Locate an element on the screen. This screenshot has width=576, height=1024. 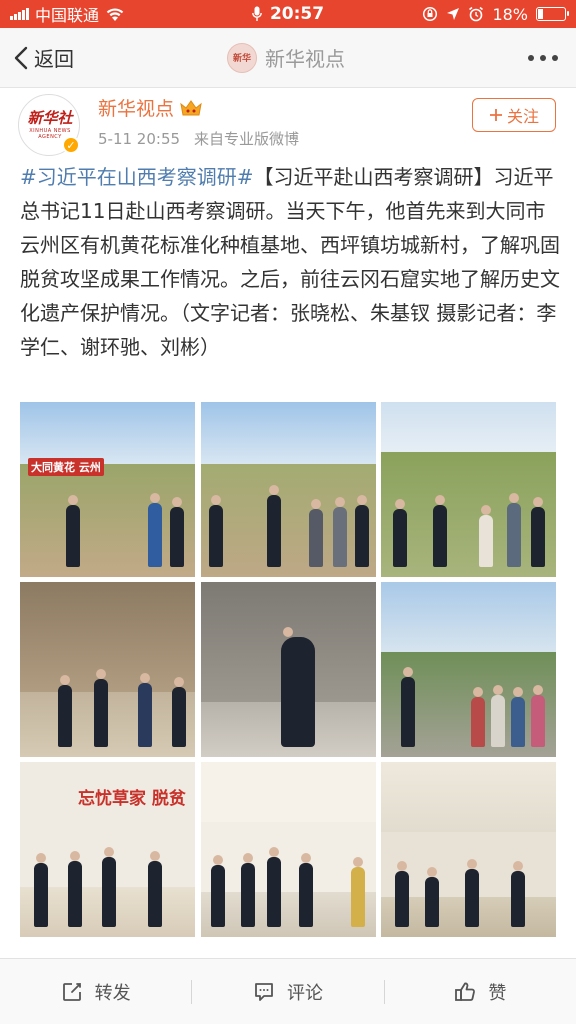
nav-title-text: 新华视点 is located at coordinates (305, 59).